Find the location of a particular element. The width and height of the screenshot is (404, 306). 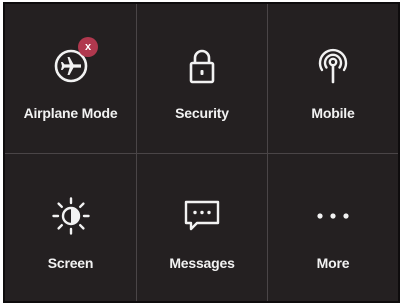

message-icon is located at coordinates (202, 216).